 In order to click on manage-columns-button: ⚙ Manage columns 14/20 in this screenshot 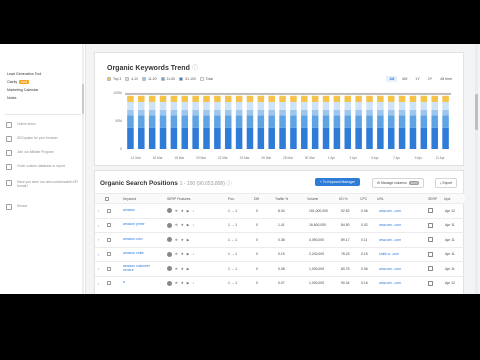, I will do `click(398, 183)`.